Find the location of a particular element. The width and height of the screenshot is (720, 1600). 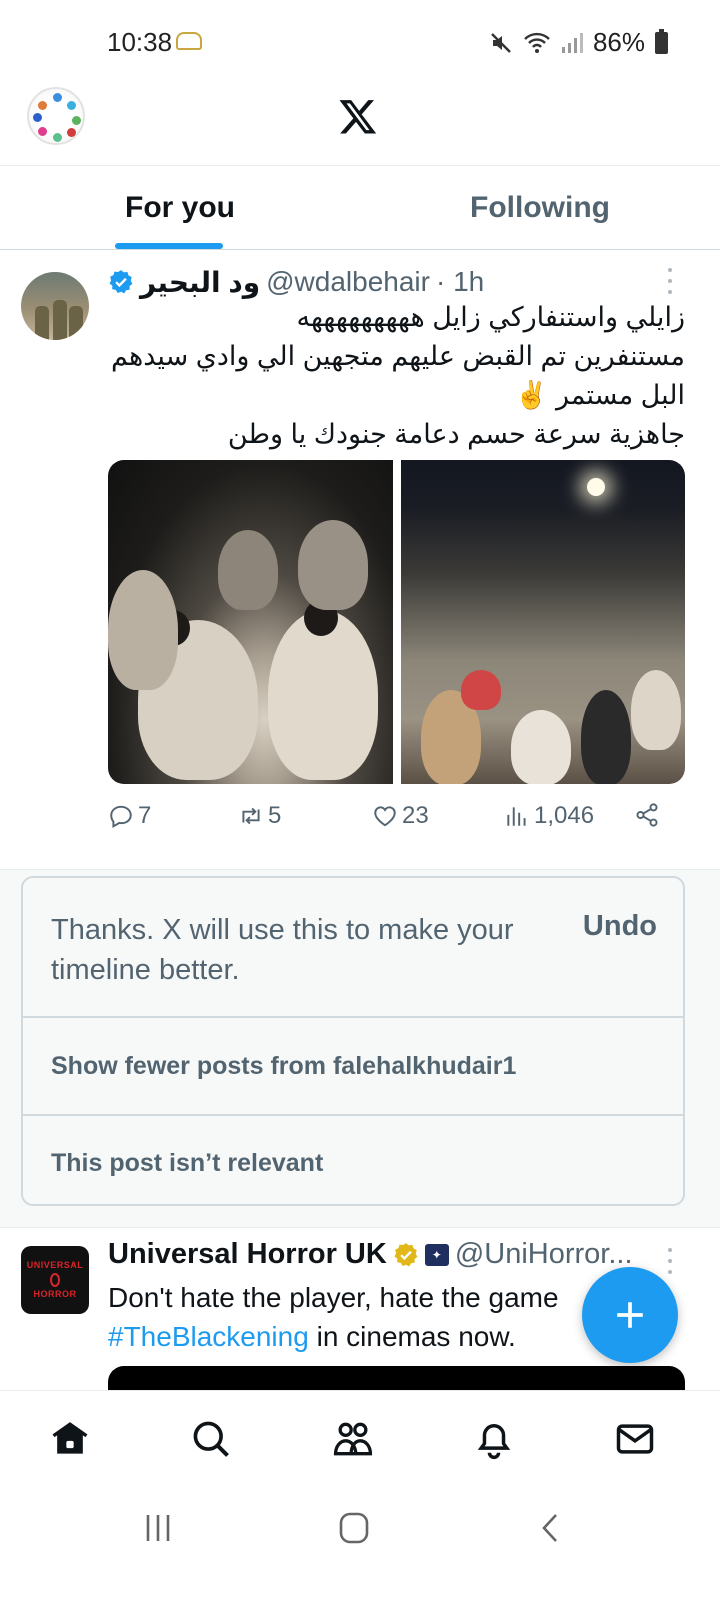

profile-avatar-button is located at coordinates (56, 116).